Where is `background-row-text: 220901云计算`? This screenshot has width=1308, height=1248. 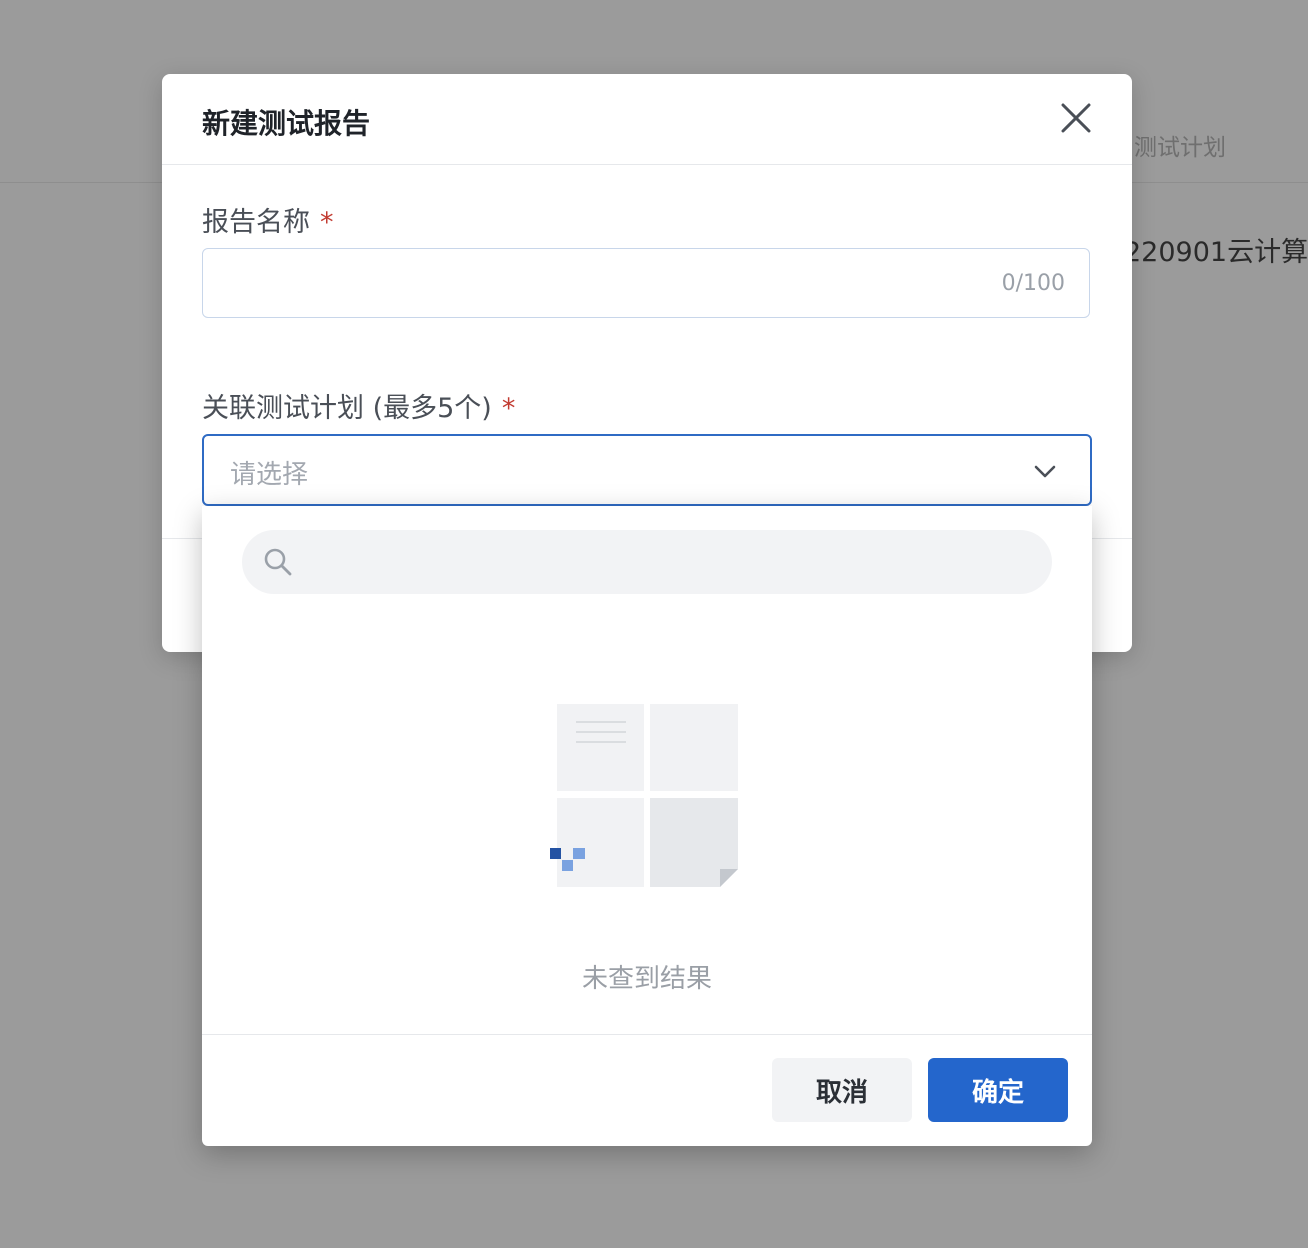 background-row-text: 220901云计算 is located at coordinates (1216, 252).